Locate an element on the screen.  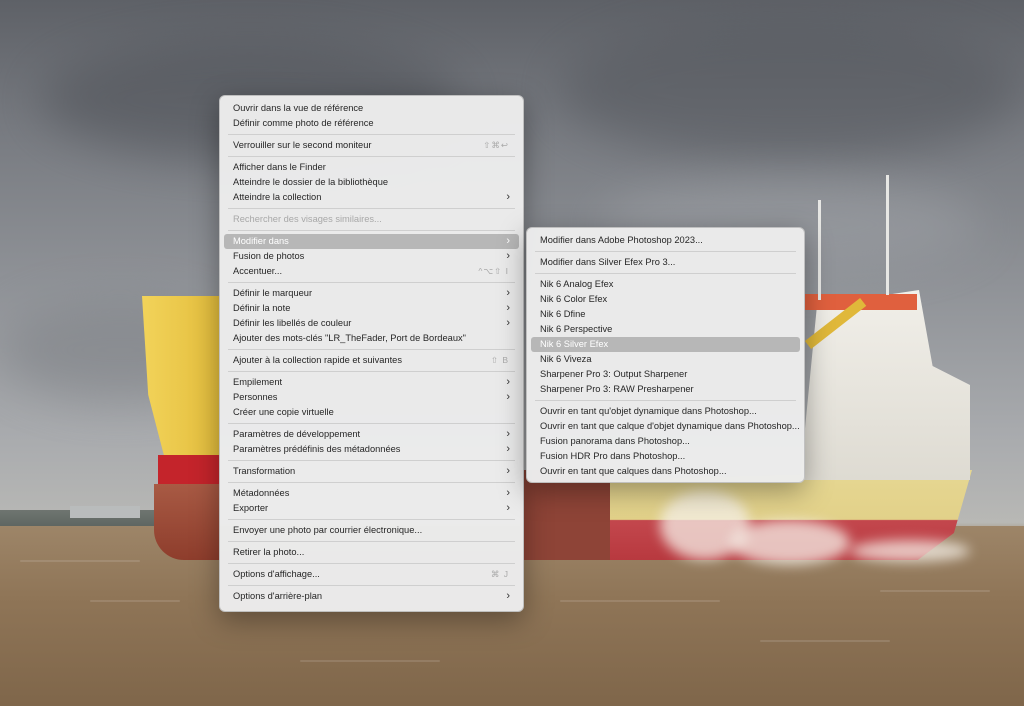
menu-item-verrouiller-sur-le-second-moniteur: Verrouiller sur le second moniteur ⇧⌘↩ is located at coordinates (371, 145).